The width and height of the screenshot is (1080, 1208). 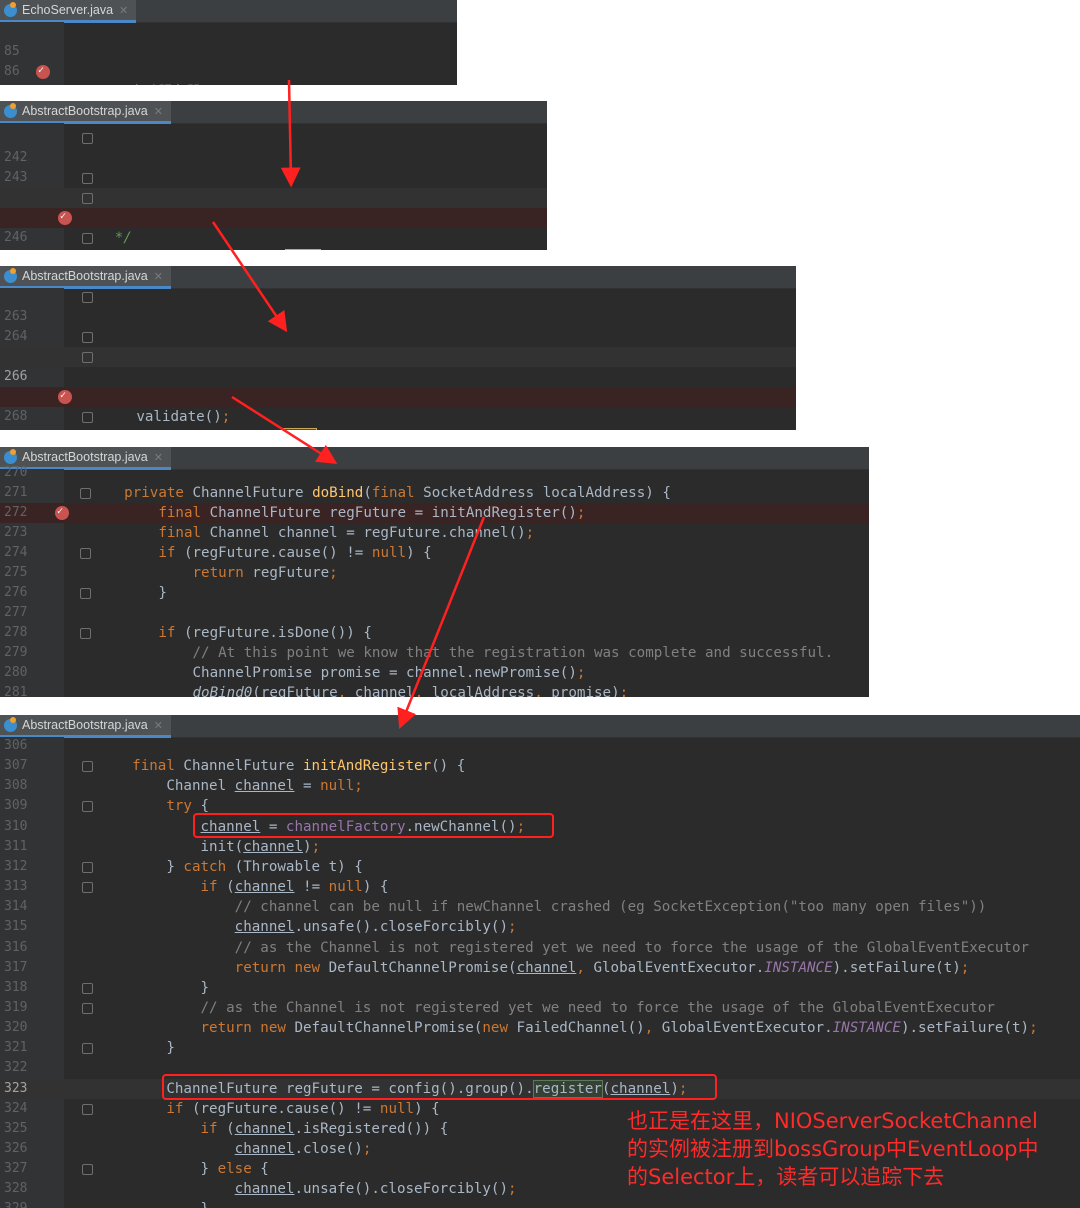 I want to click on java-class-icon, so click(x=10, y=456).